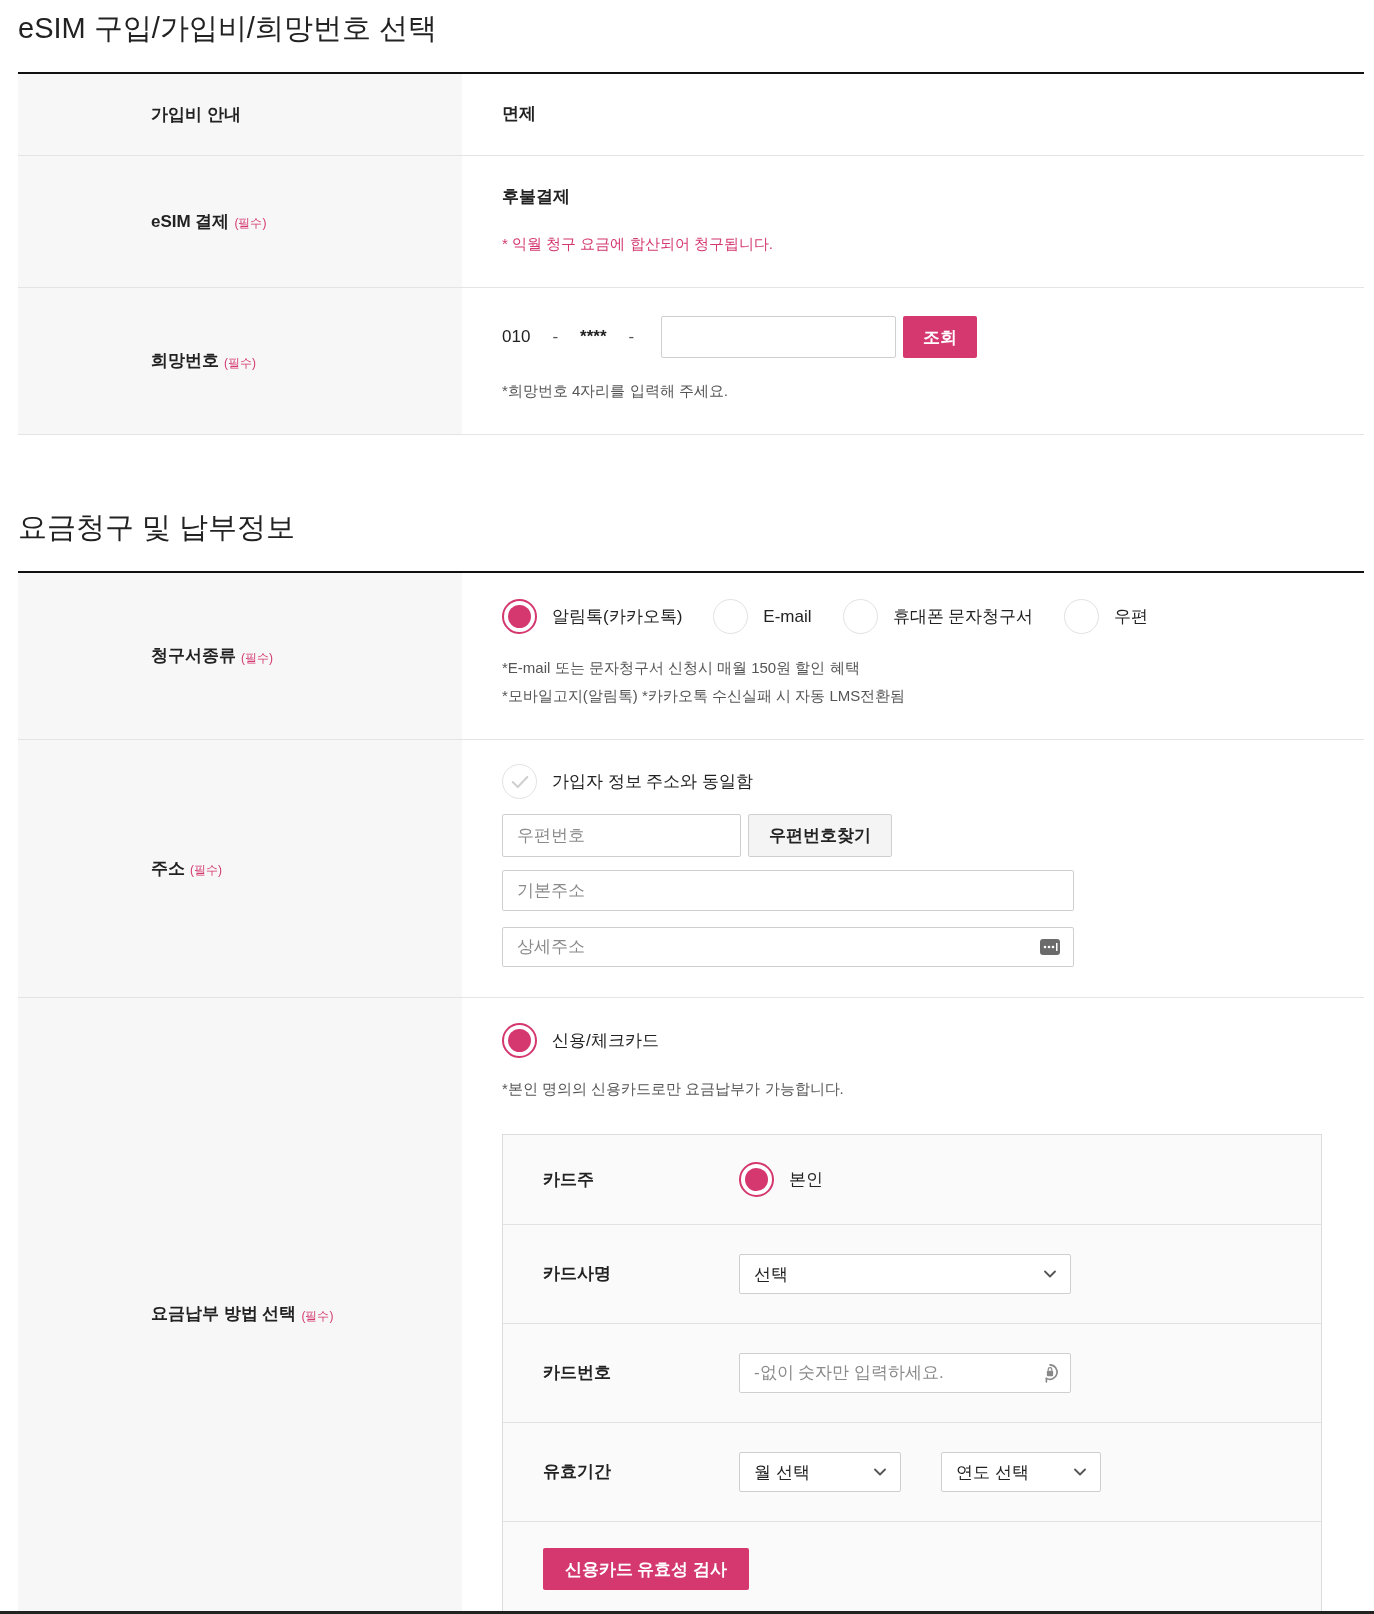  Describe the element at coordinates (190, 221) in the screenshot. I see `field-label: eSIM 결제` at that location.